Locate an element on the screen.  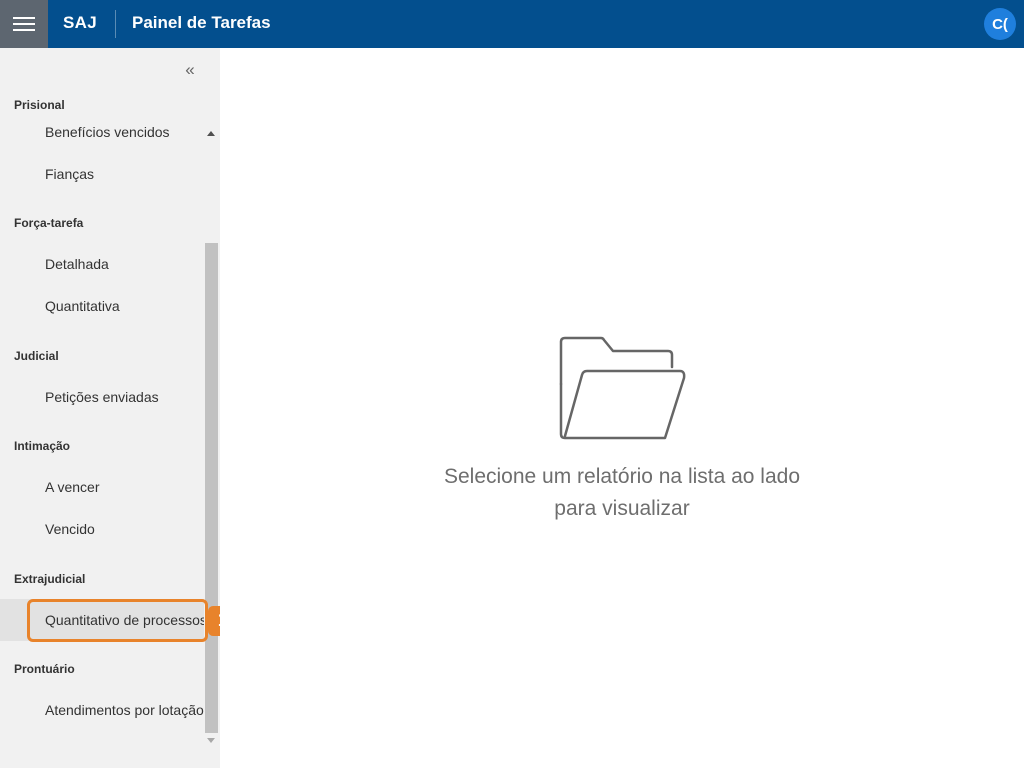
sidebar-item-vencido: Vencido is located at coordinates (102, 529).